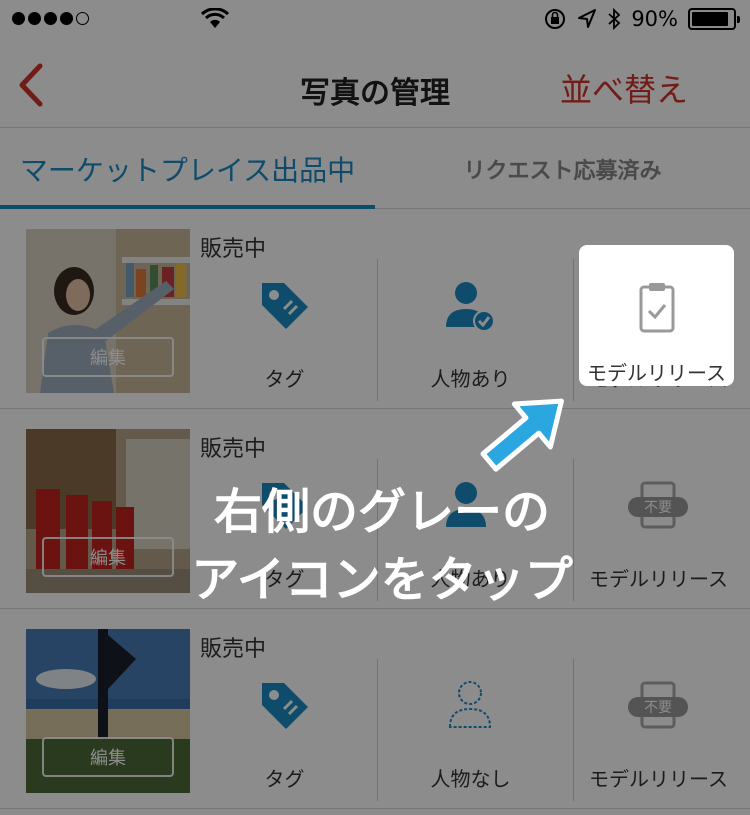 This screenshot has height=815, width=750. I want to click on model-release-label: モデルリリース, so click(656, 373).